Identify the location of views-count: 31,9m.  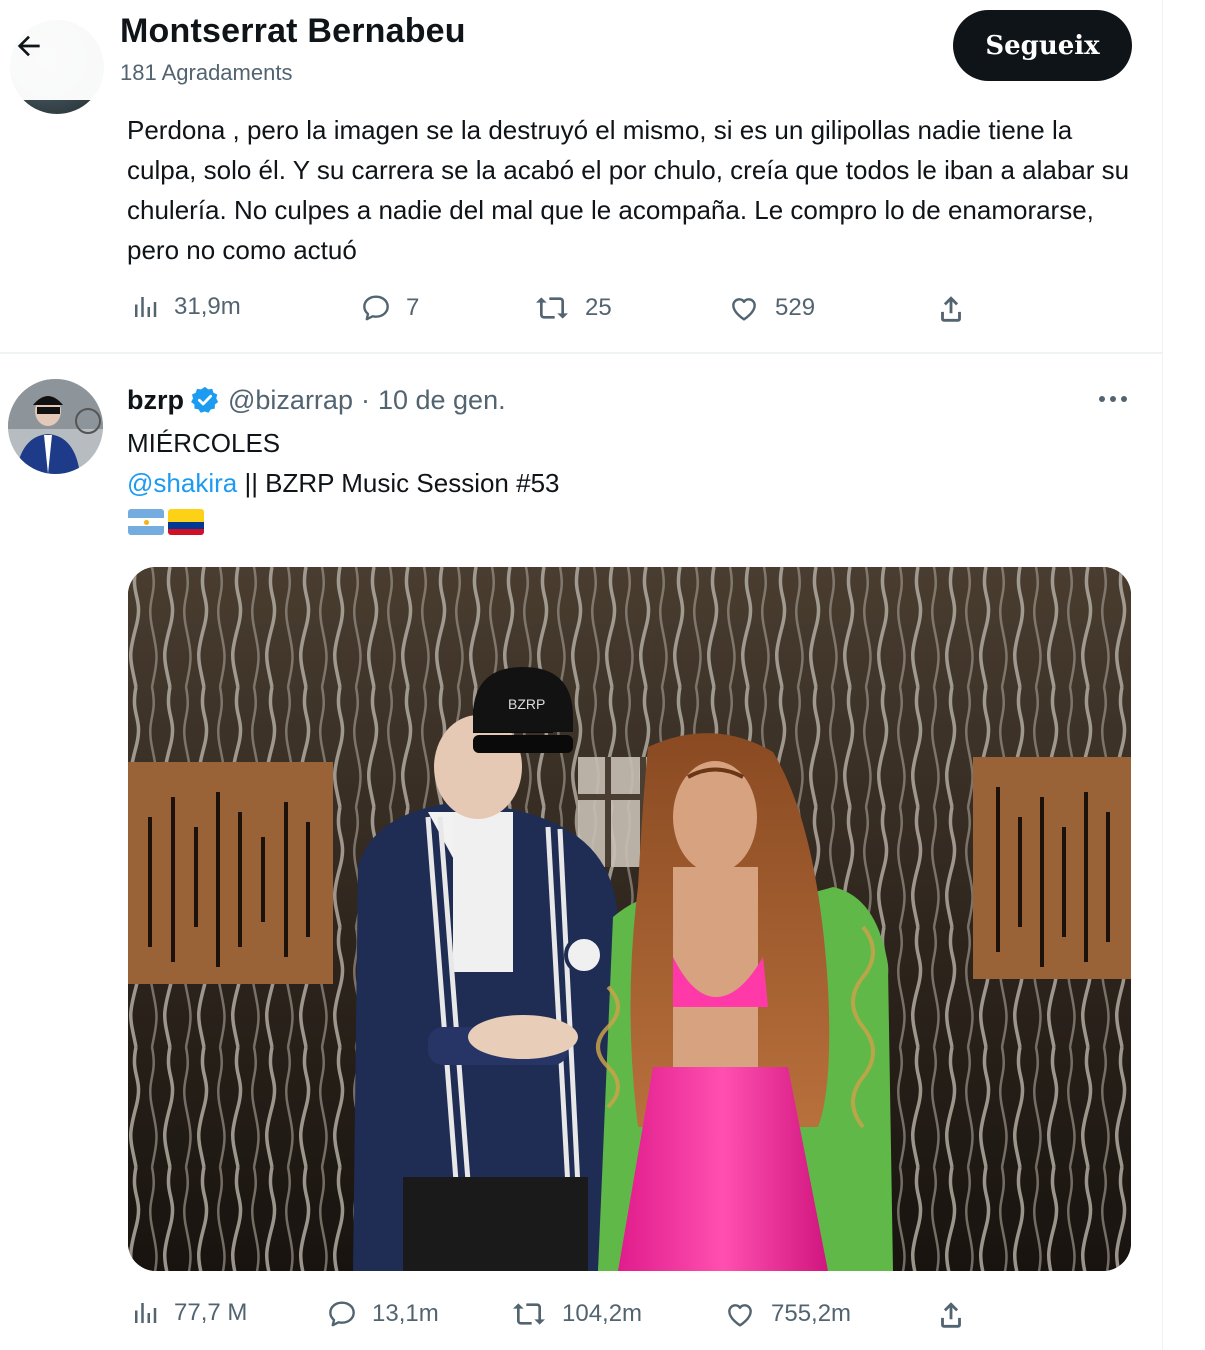
(207, 306).